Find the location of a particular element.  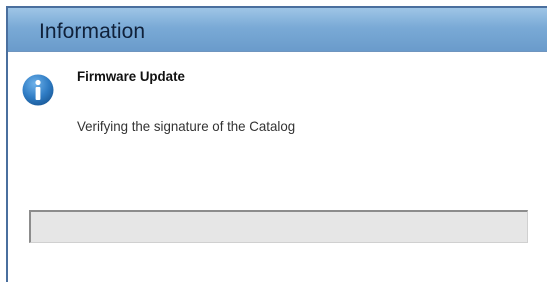

dialog-title: Information is located at coordinates (92, 31).